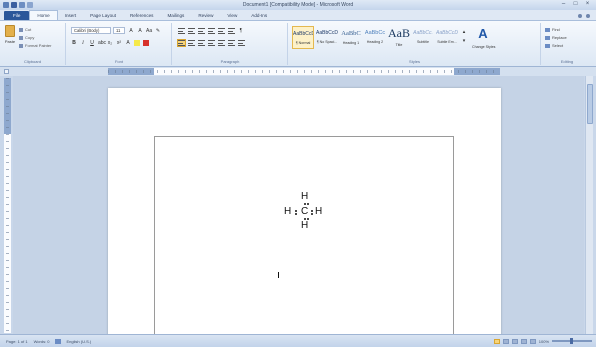 Image resolution: width=596 pixels, height=347 pixels. Describe the element at coordinates (10, 38) in the screenshot. I see `paste-button: Paste` at that location.